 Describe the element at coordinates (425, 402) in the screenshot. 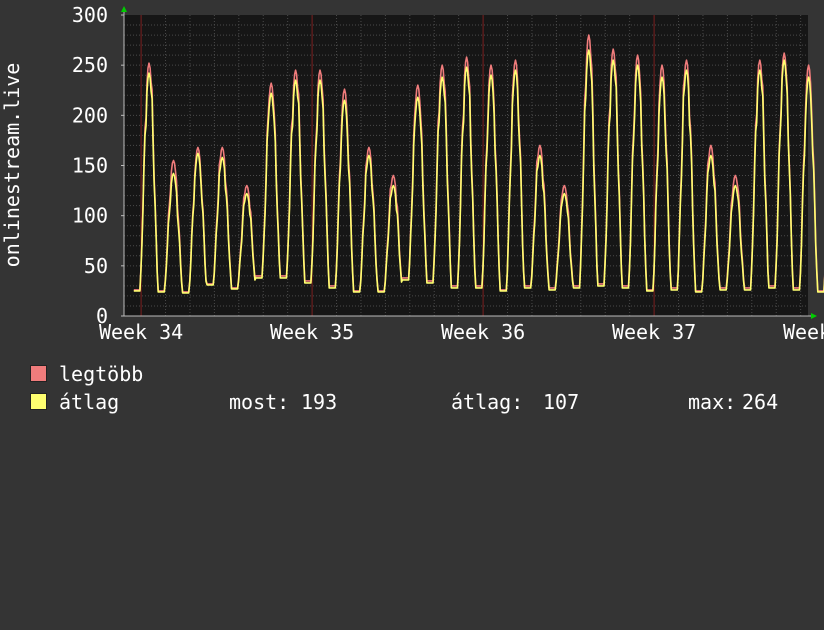

I see `legend-item-avg: átlag most: 193 átlag: 107 max: 264` at that location.